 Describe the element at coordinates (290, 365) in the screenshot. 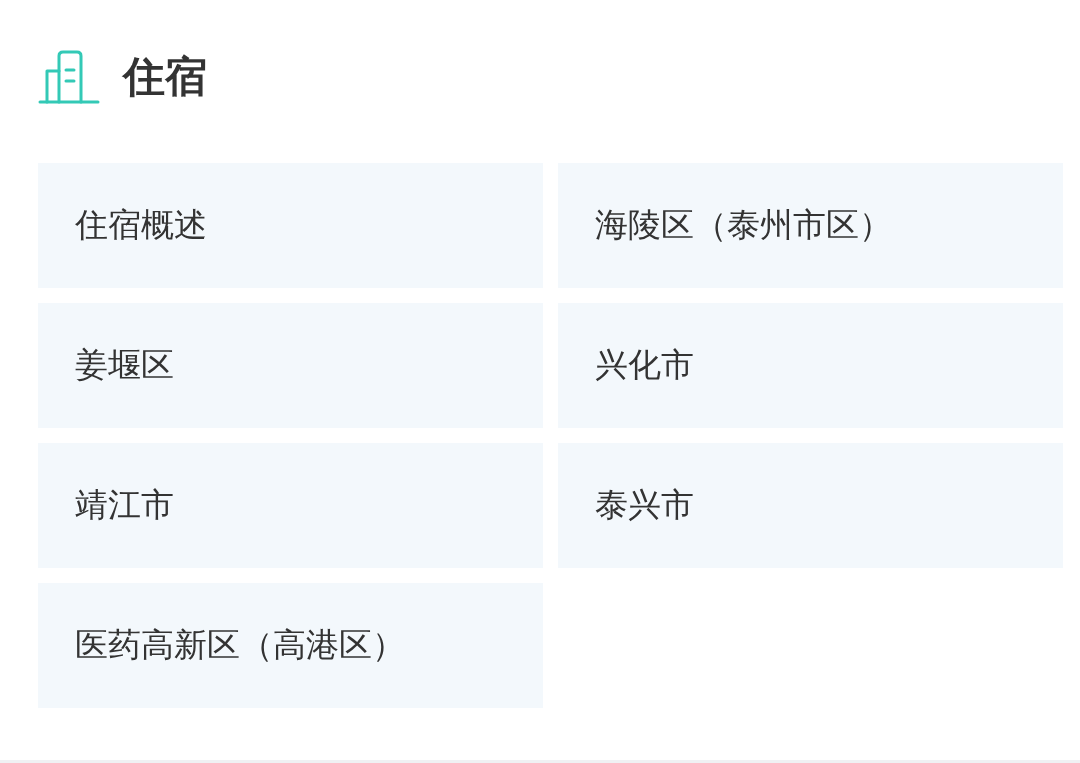

I see `menu-item: 姜堰区` at that location.